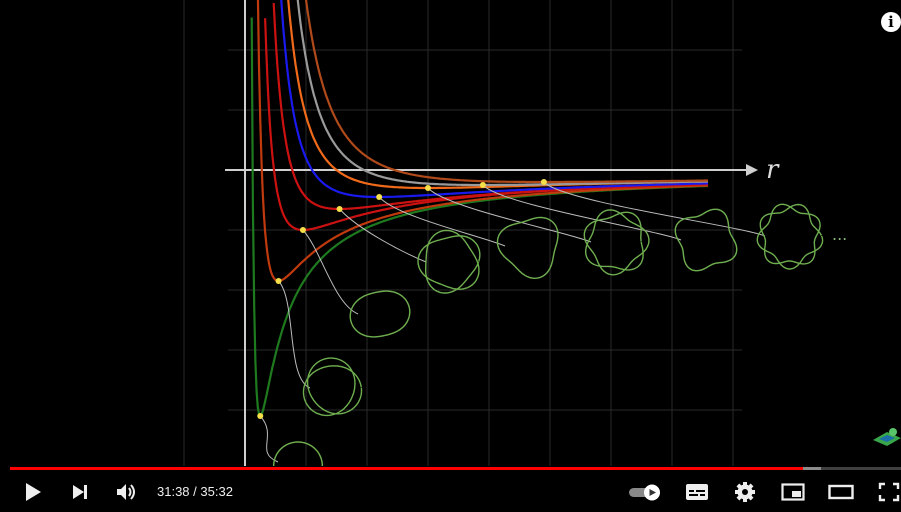  I want to click on theater-mode-icon, so click(841, 492).